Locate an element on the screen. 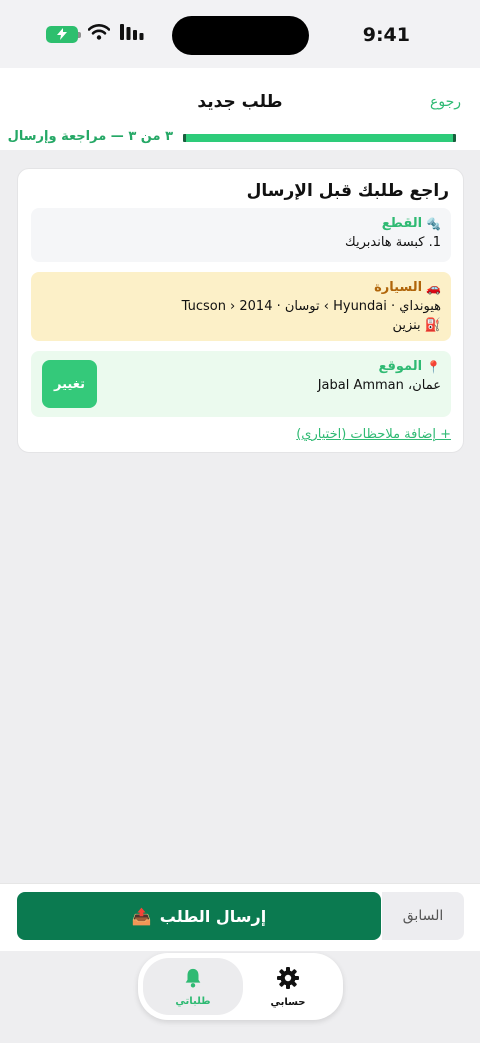 This screenshot has height=1043, width=480. wifi-icon is located at coordinates (99, 34).